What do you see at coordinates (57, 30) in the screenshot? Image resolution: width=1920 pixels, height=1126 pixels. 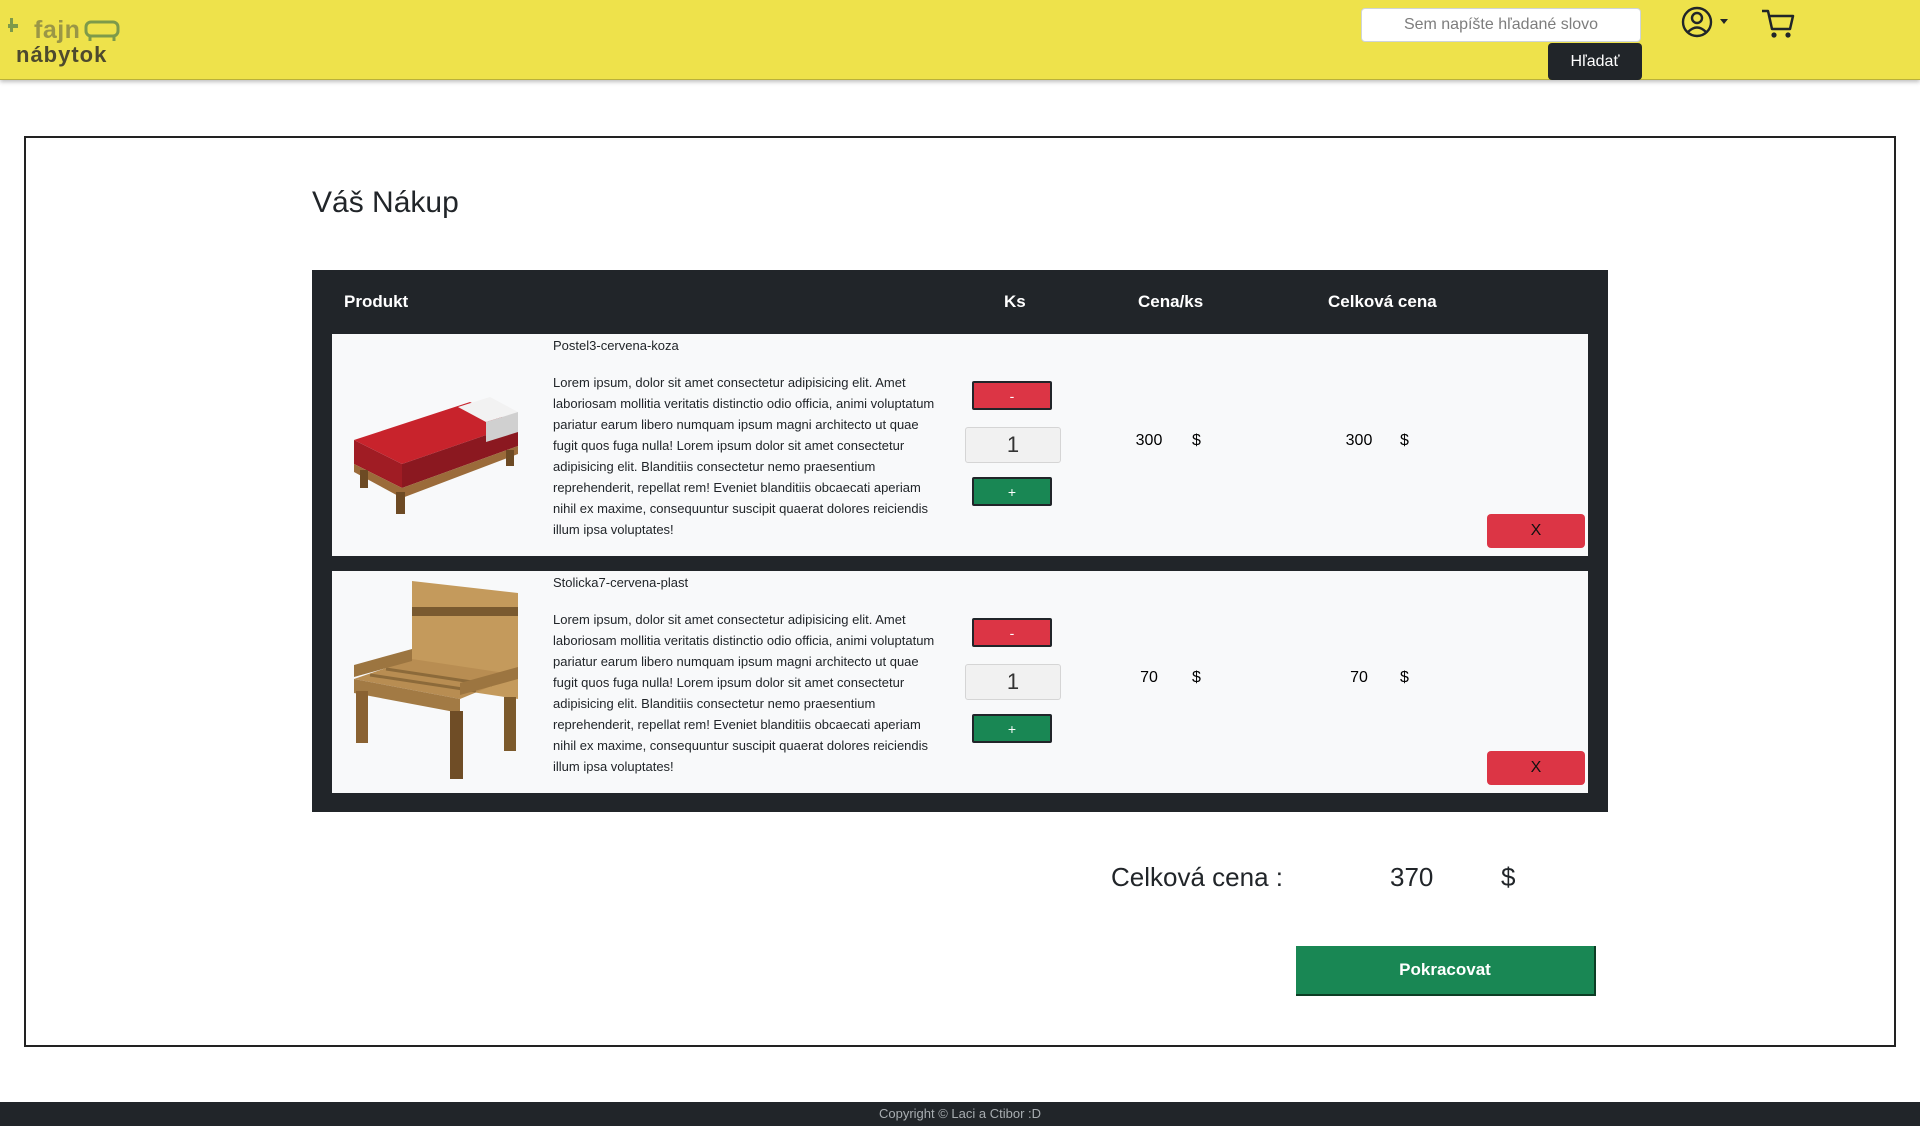 I see `brand-line1: fajn` at bounding box center [57, 30].